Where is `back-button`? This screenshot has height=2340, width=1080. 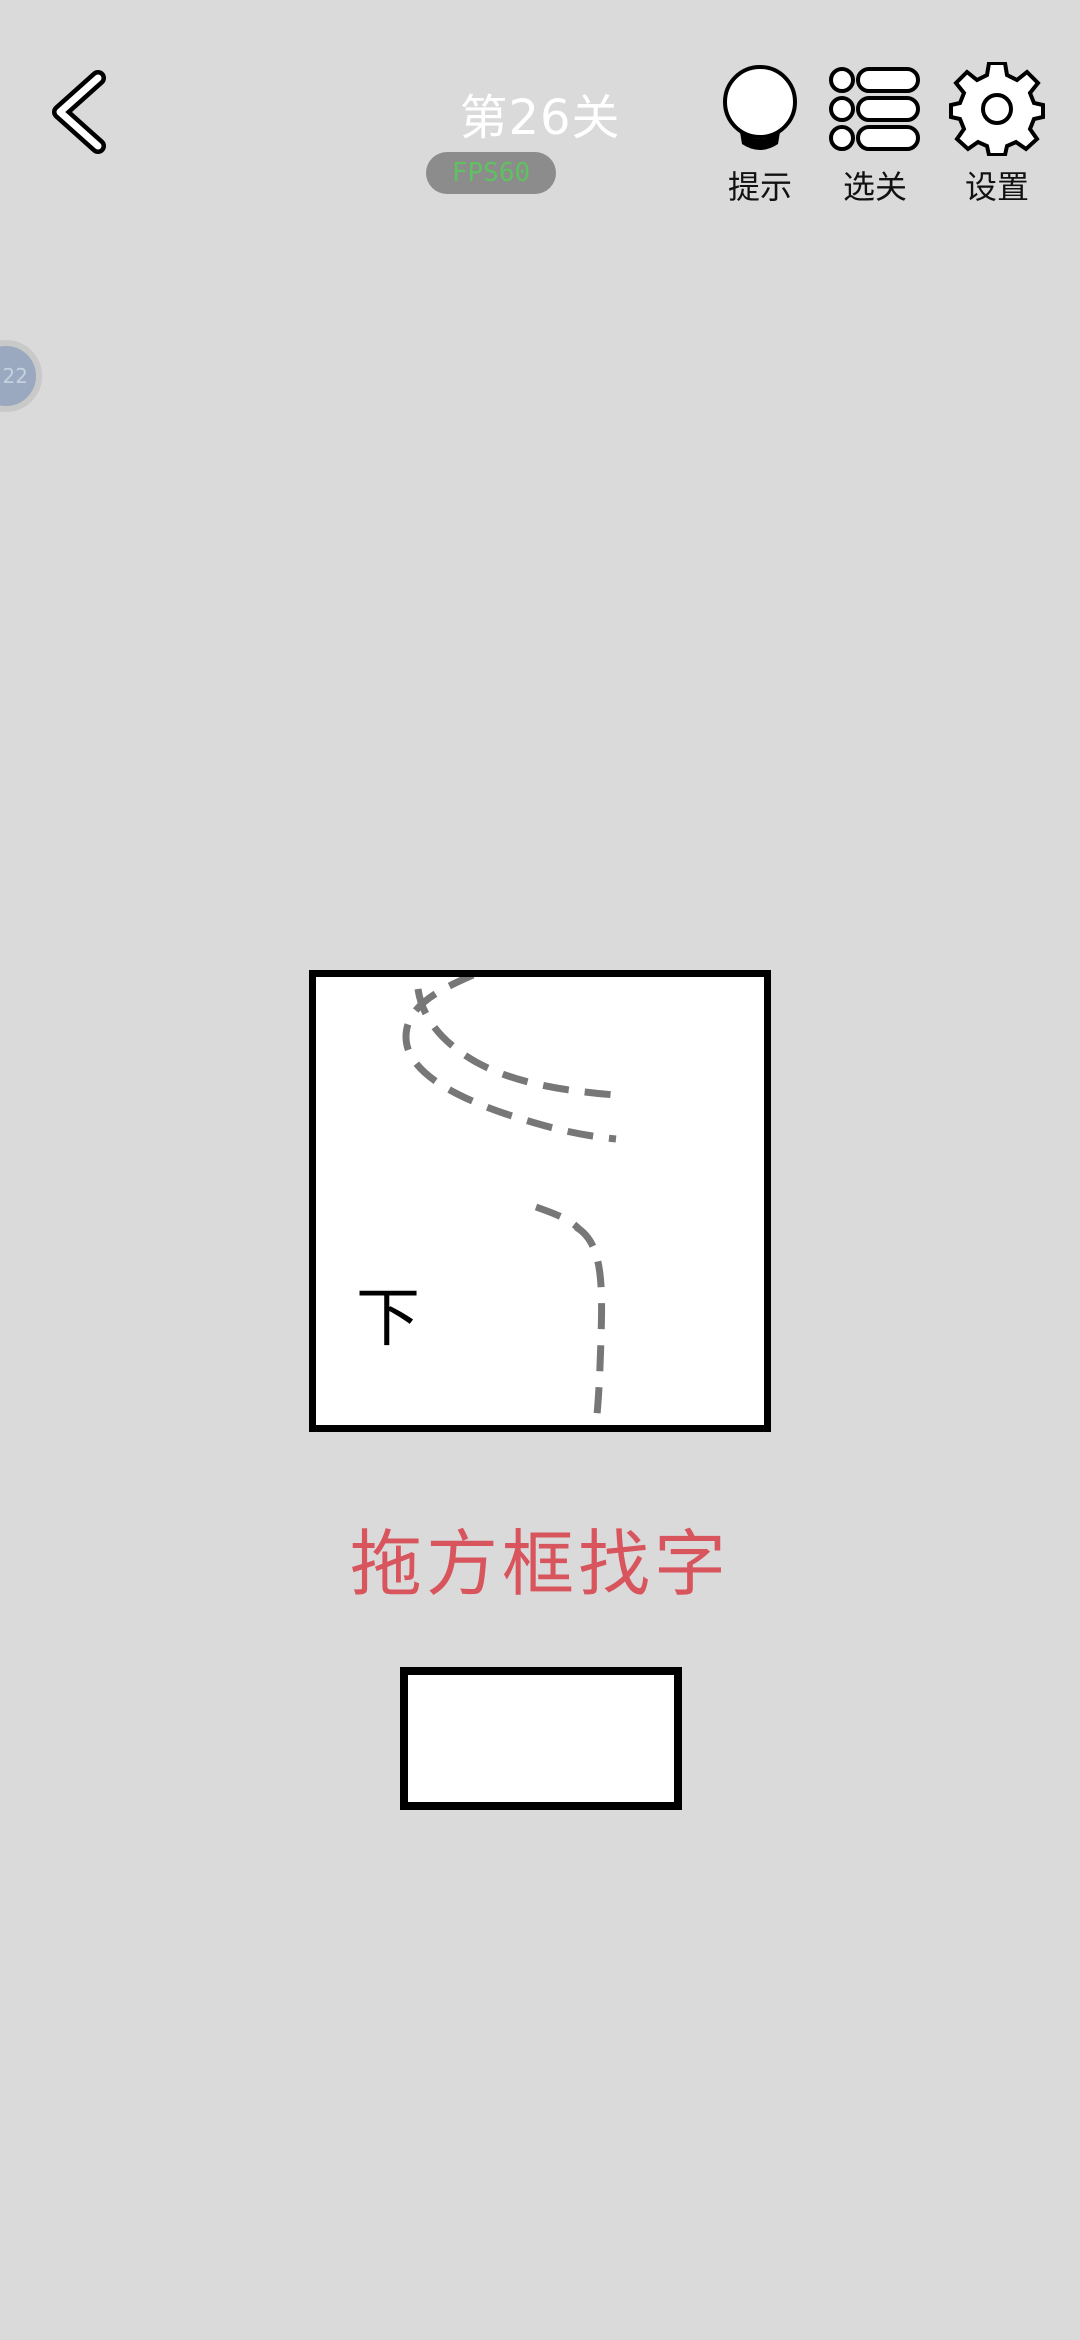
back-button is located at coordinates (80, 110).